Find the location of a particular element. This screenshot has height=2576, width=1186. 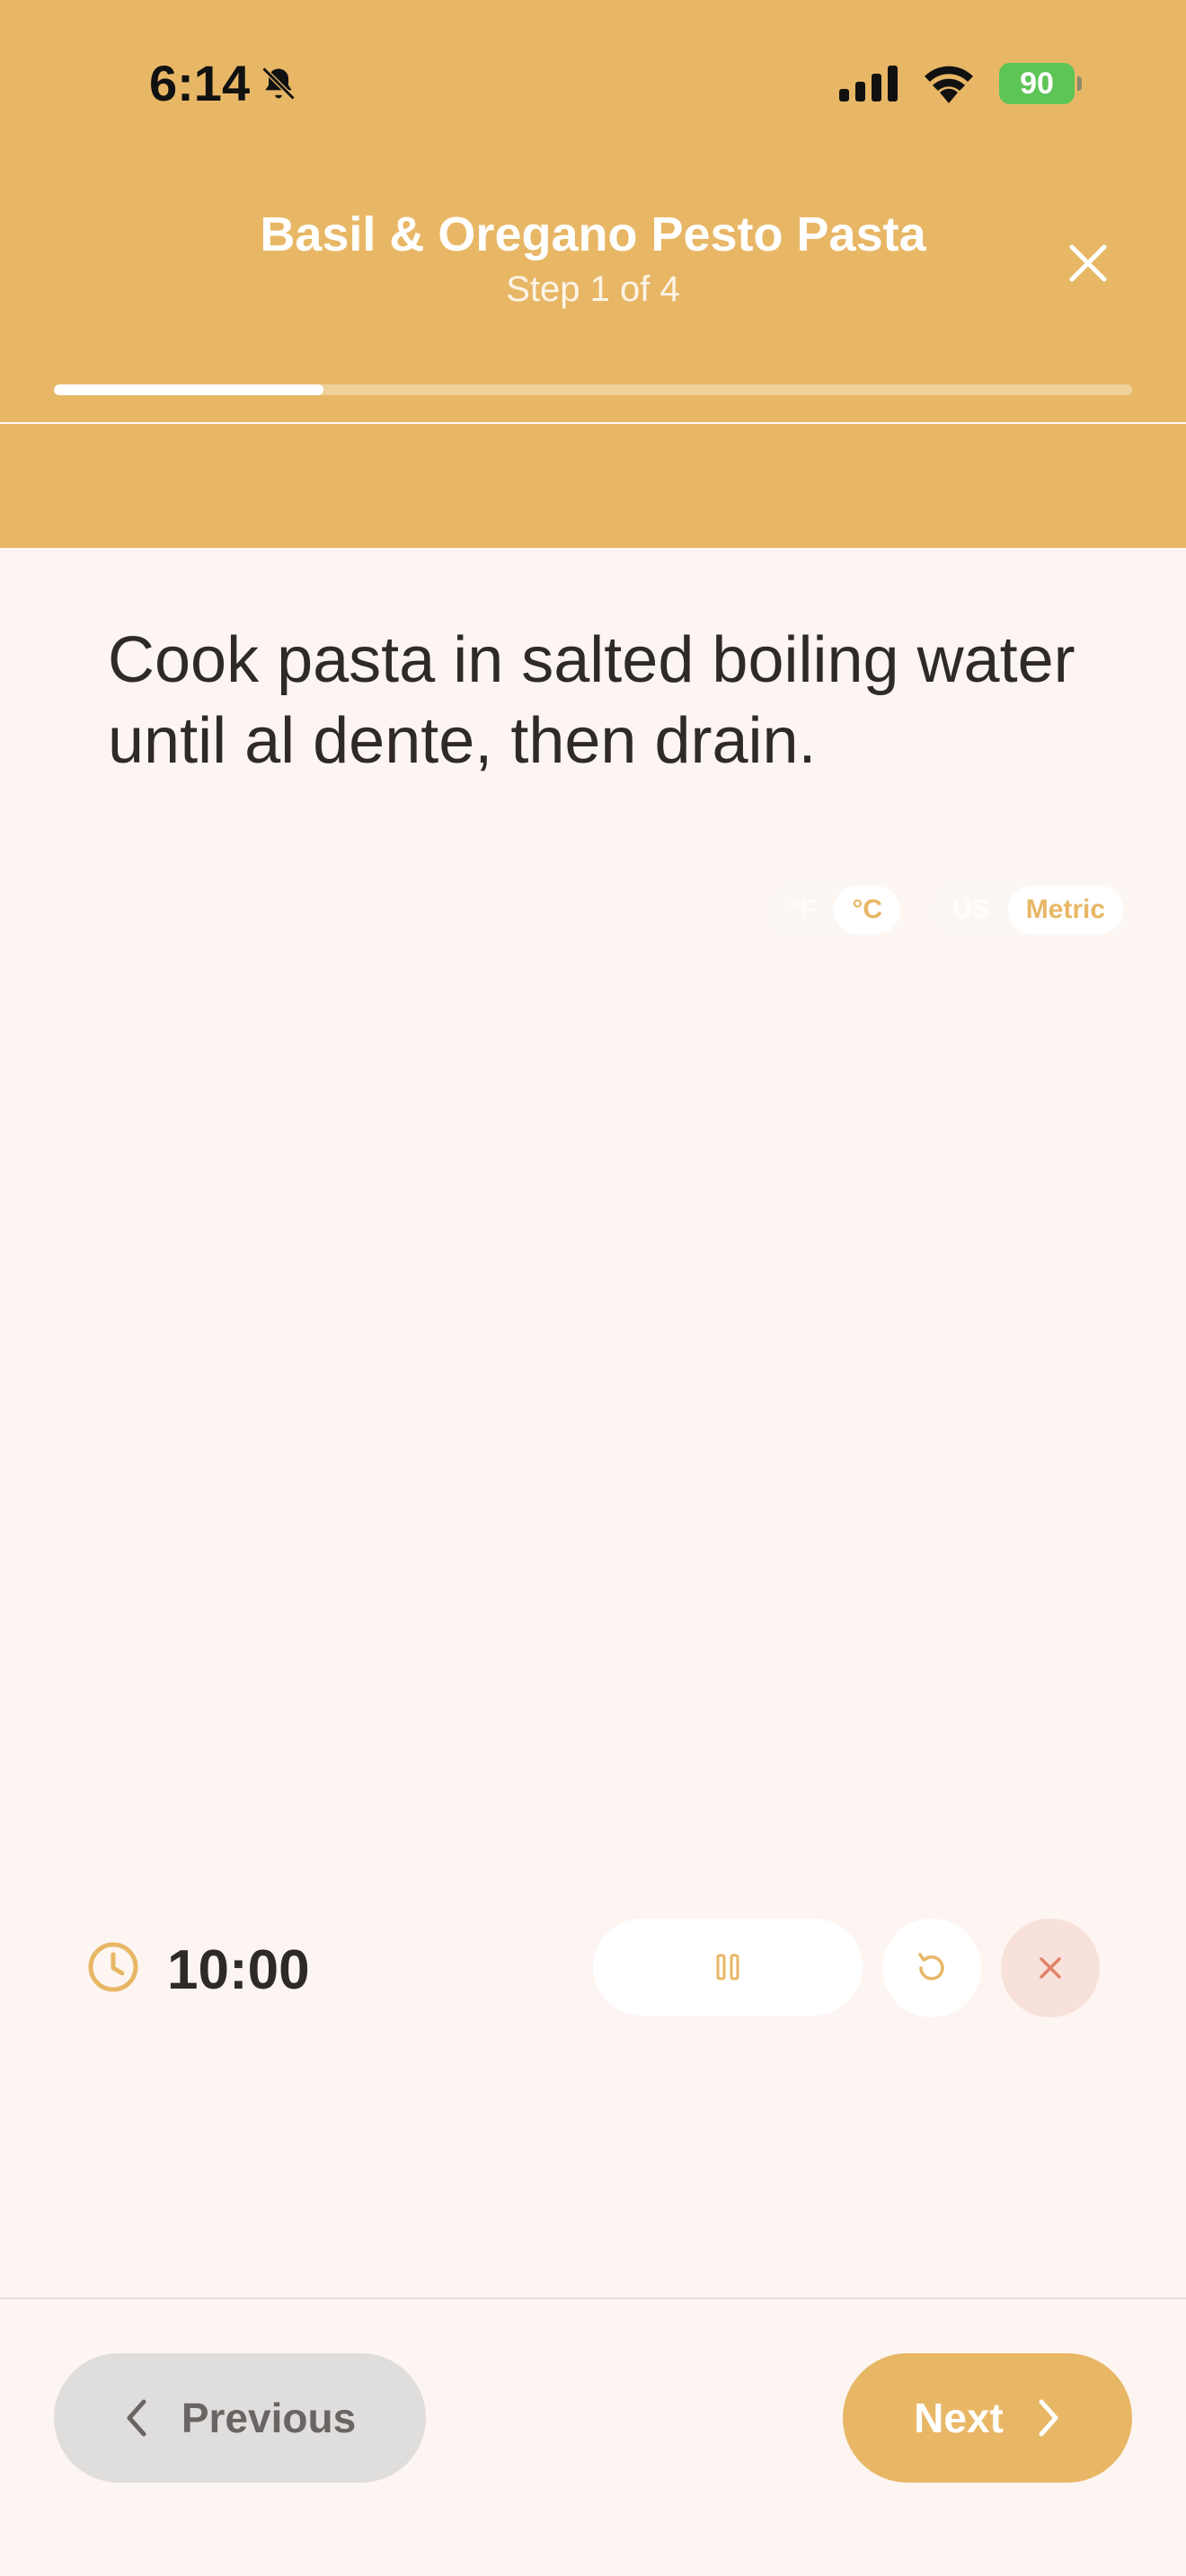

timer-cancel-button is located at coordinates (1050, 1968).